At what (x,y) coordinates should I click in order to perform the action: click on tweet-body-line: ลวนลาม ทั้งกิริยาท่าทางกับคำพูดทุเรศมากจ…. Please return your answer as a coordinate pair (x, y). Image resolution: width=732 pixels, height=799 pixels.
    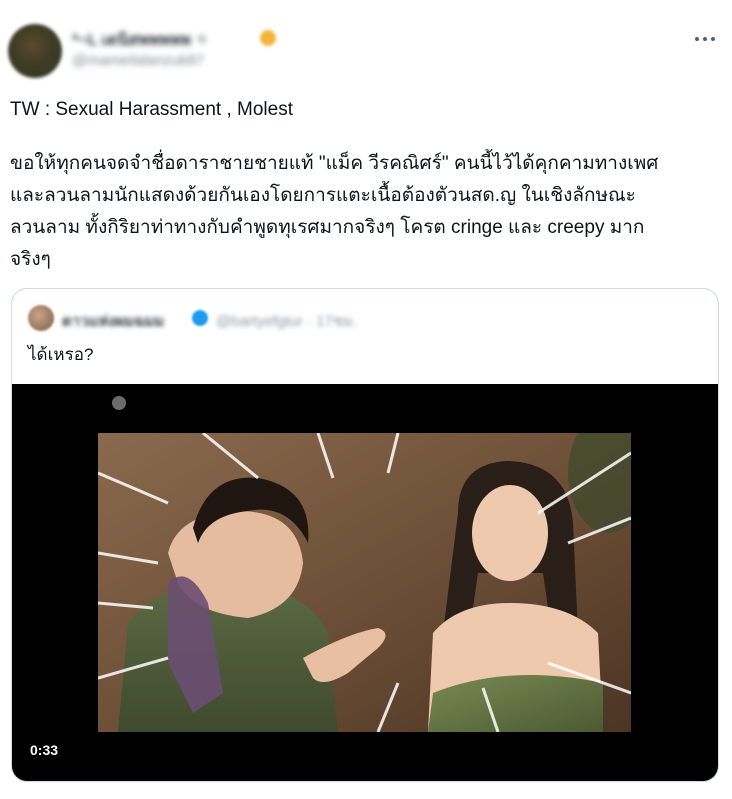
    Looking at the image, I should click on (327, 227).